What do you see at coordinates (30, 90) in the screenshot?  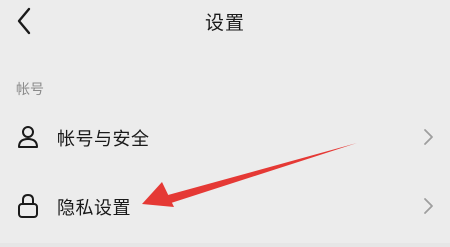 I see `section-header-account: 帐号` at bounding box center [30, 90].